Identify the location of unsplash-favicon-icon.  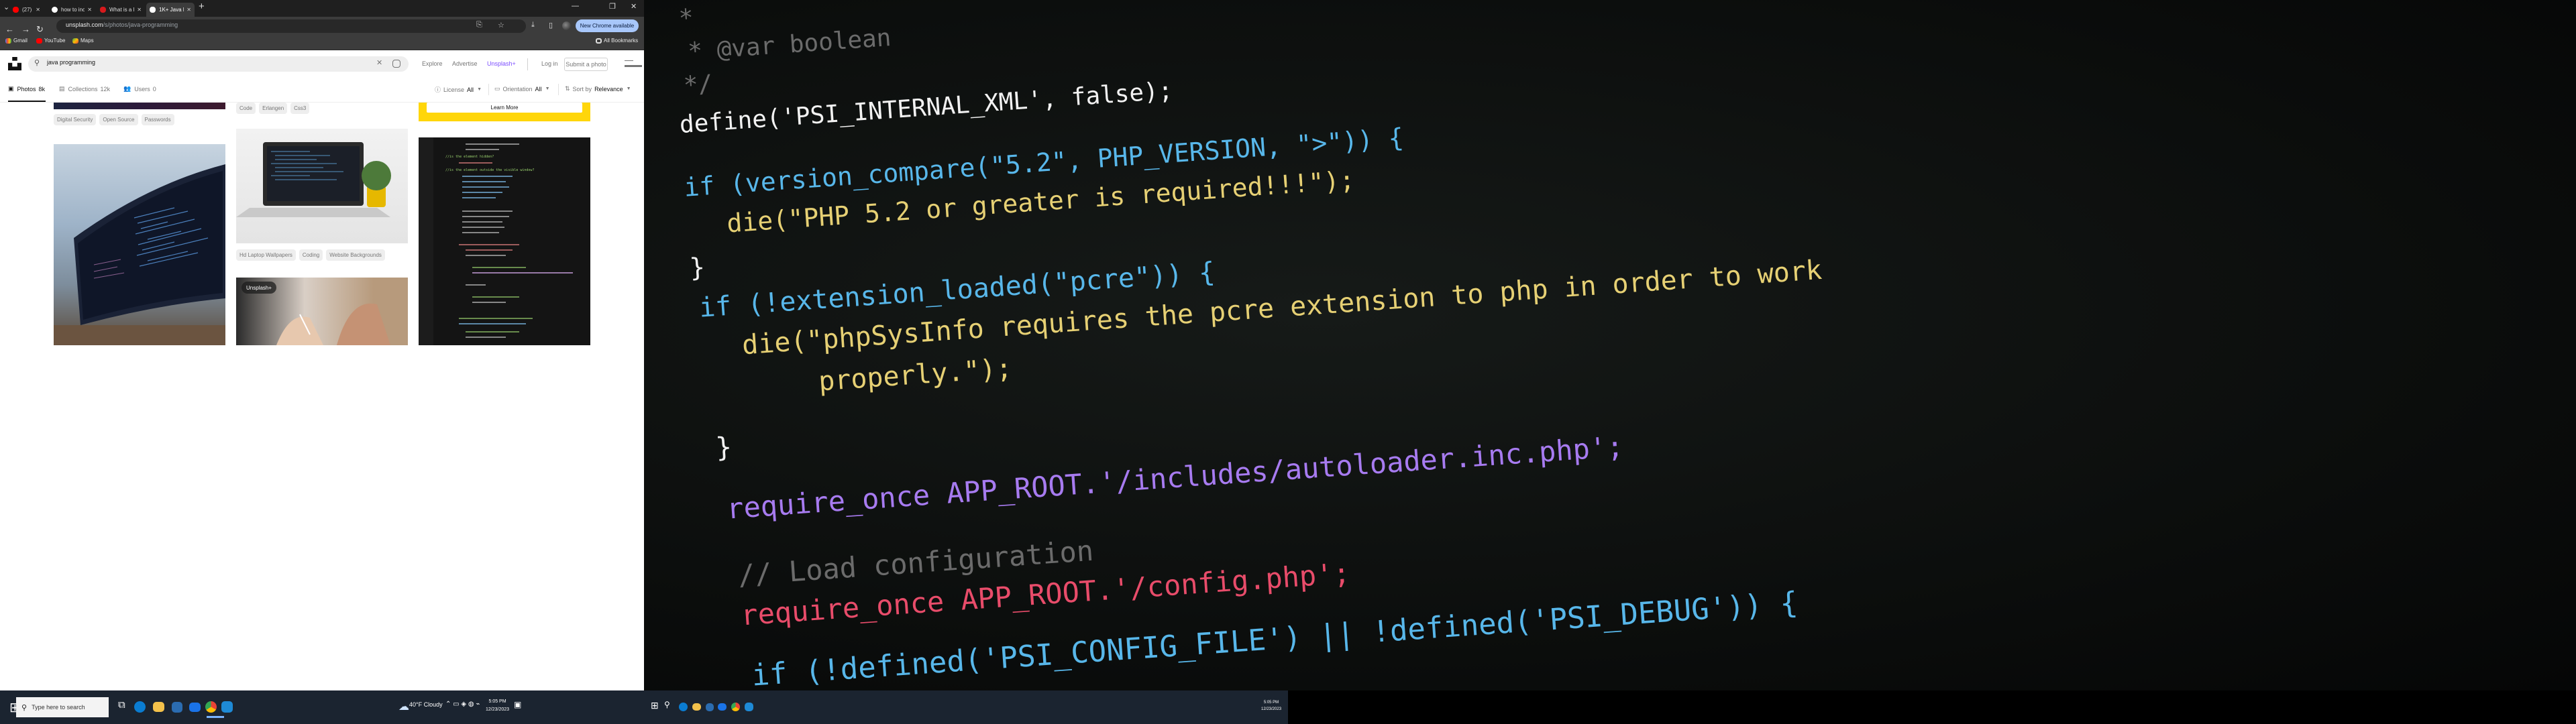
(153, 10).